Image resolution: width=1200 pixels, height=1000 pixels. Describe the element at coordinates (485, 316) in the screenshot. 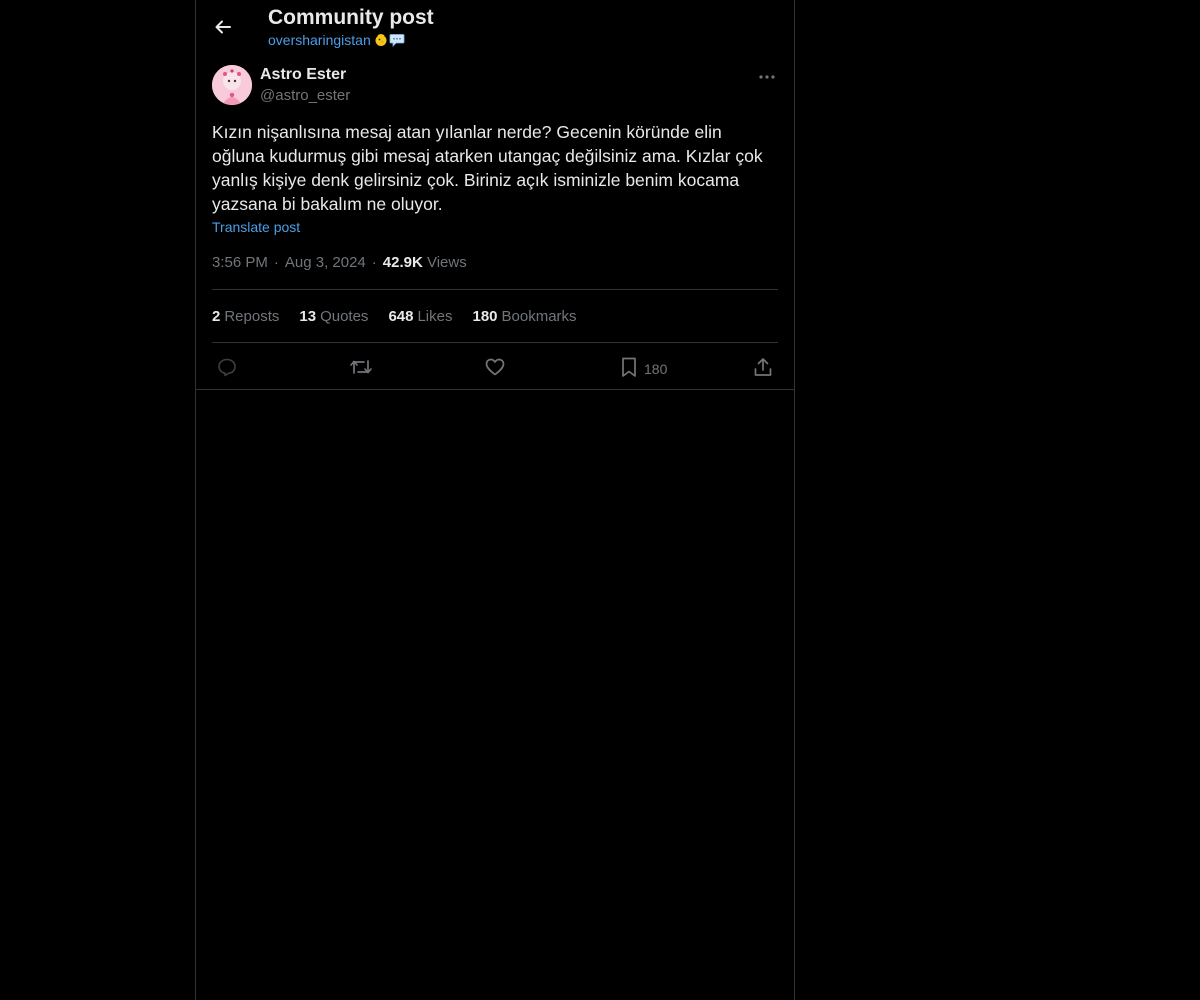

I see `bookmarks-count: 180` at that location.